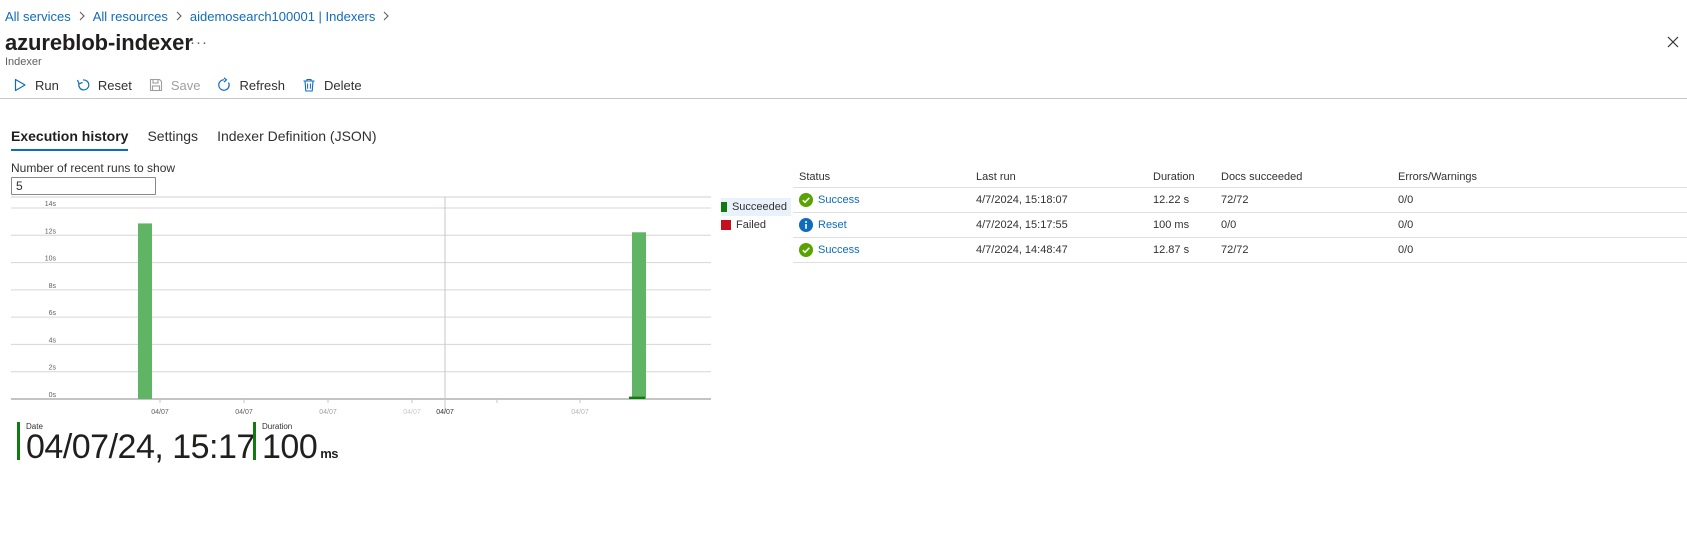  Describe the element at coordinates (53, 313) in the screenshot. I see `y-tick-label: 6s` at that location.